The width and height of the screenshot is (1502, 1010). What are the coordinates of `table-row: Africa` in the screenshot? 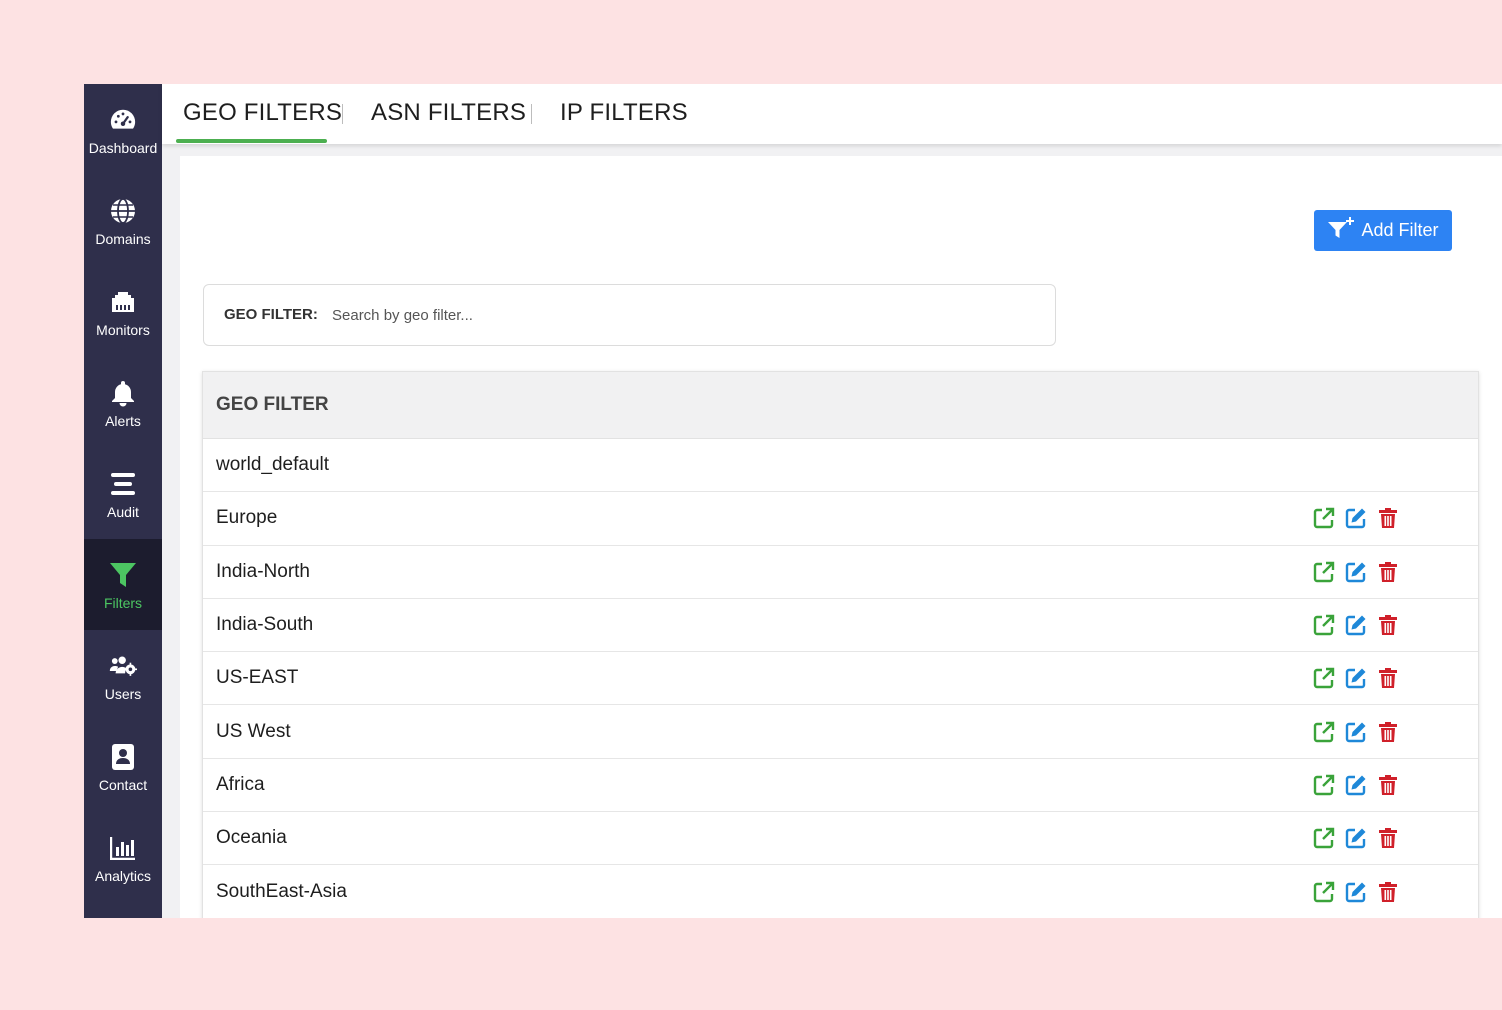 It's located at (840, 786).